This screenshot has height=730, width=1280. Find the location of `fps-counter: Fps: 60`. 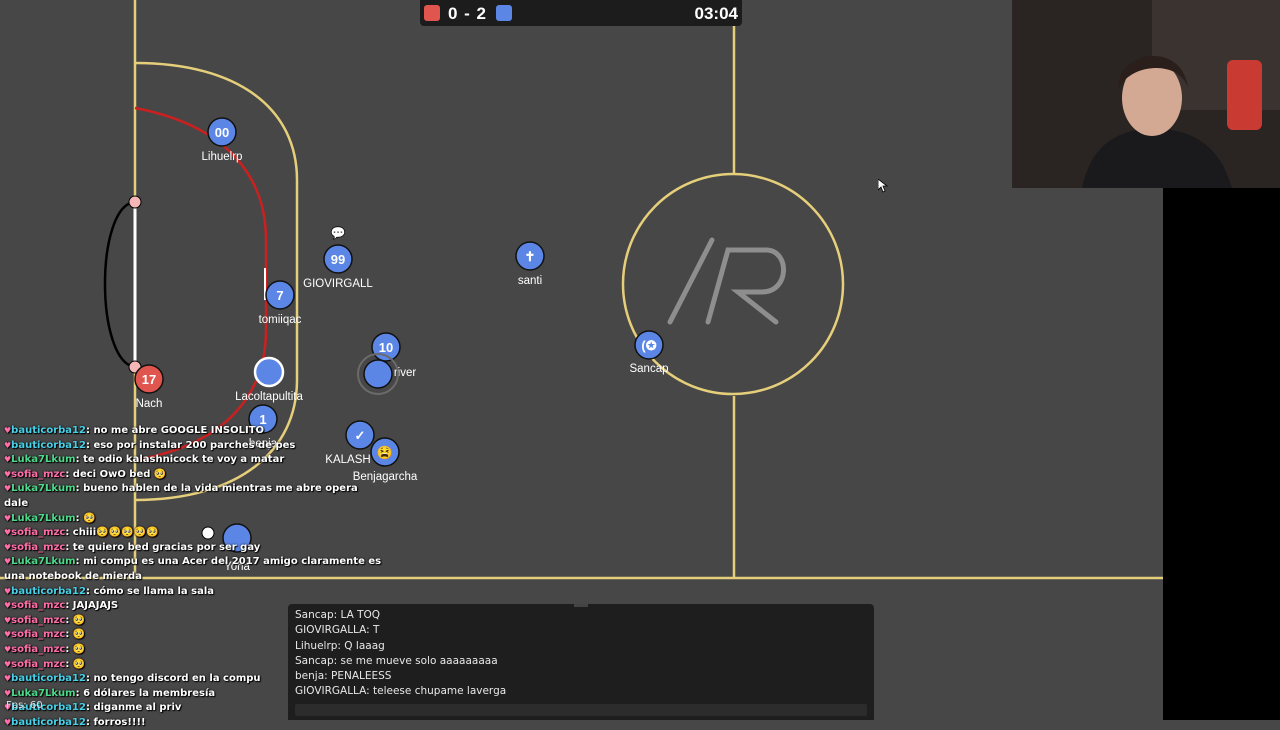

fps-counter: Fps: 60 is located at coordinates (24, 705).